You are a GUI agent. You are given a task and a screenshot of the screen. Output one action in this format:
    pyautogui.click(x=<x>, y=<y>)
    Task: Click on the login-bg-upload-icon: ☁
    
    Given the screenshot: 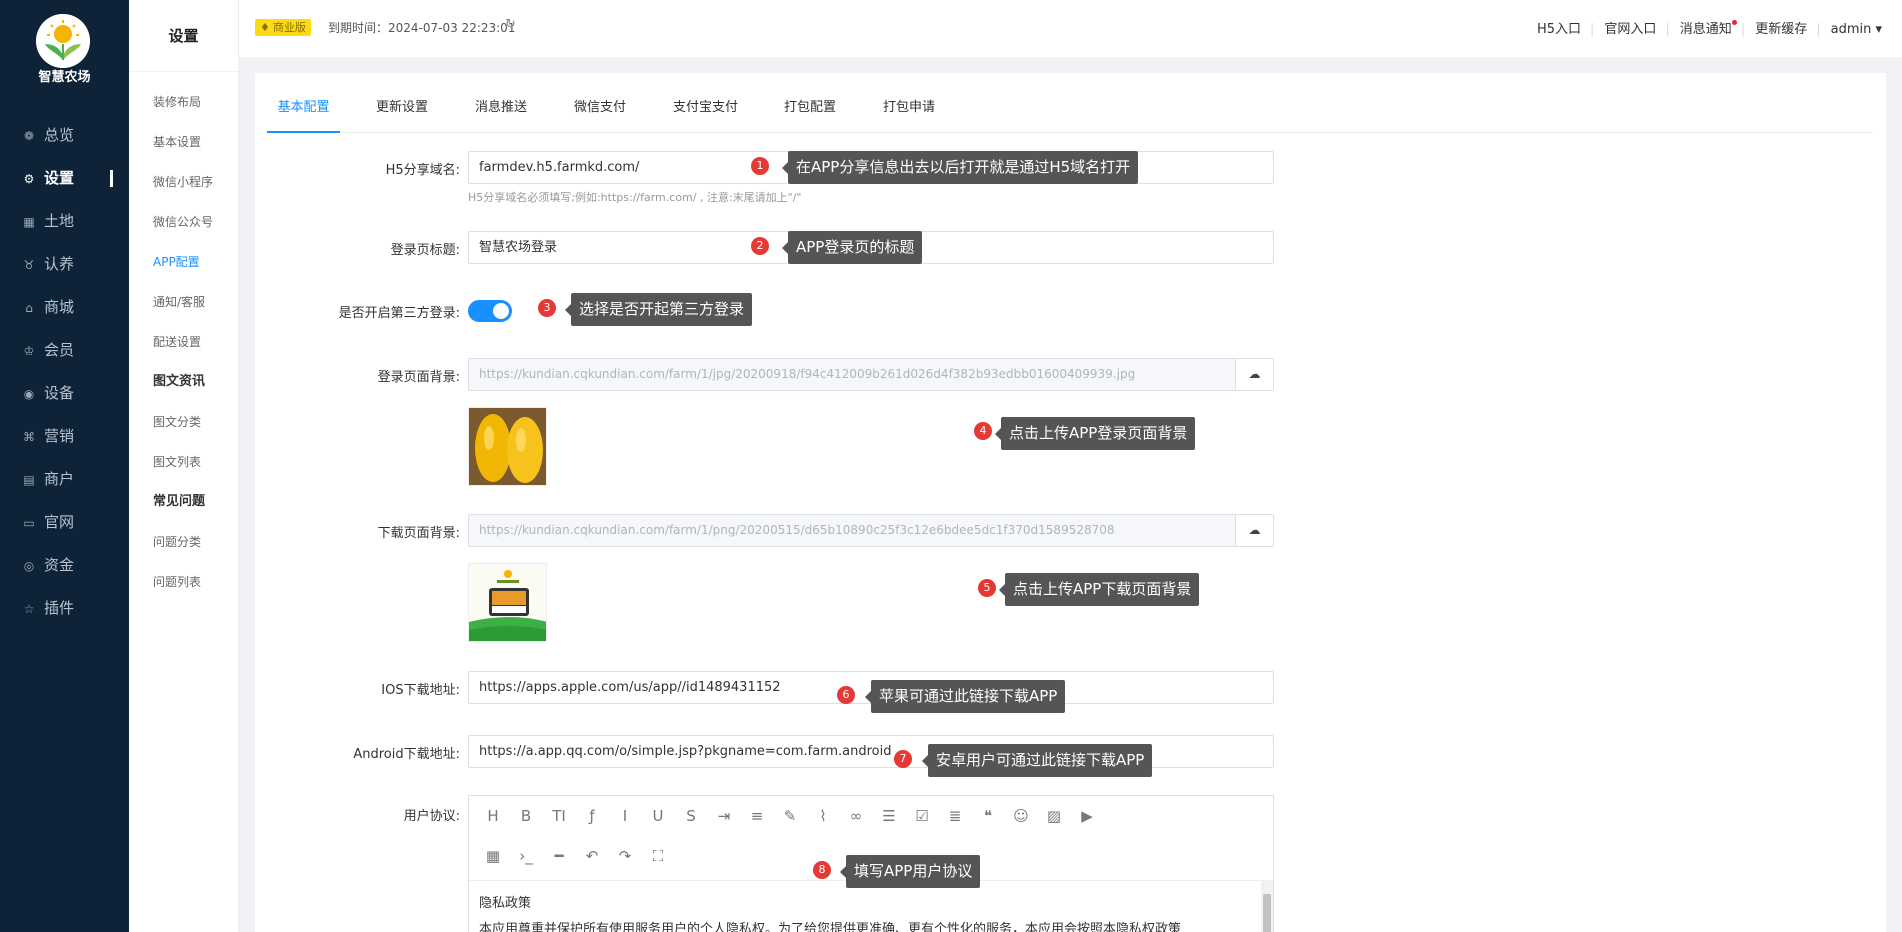 What is the action you would take?
    pyautogui.click(x=1254, y=374)
    